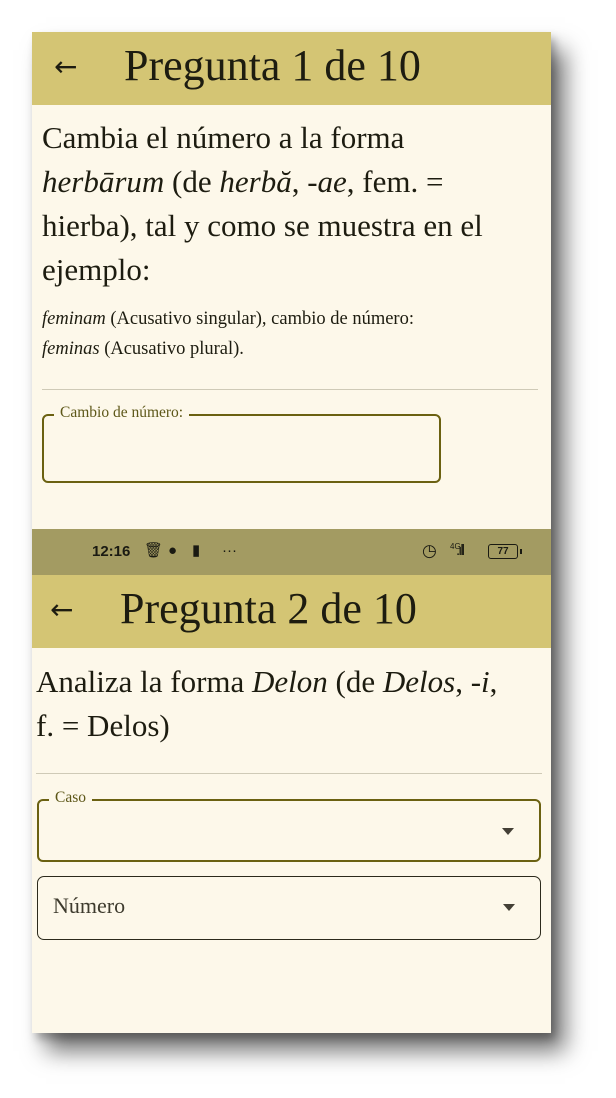  What do you see at coordinates (173, 550) in the screenshot?
I see `moon-icon: ●` at bounding box center [173, 550].